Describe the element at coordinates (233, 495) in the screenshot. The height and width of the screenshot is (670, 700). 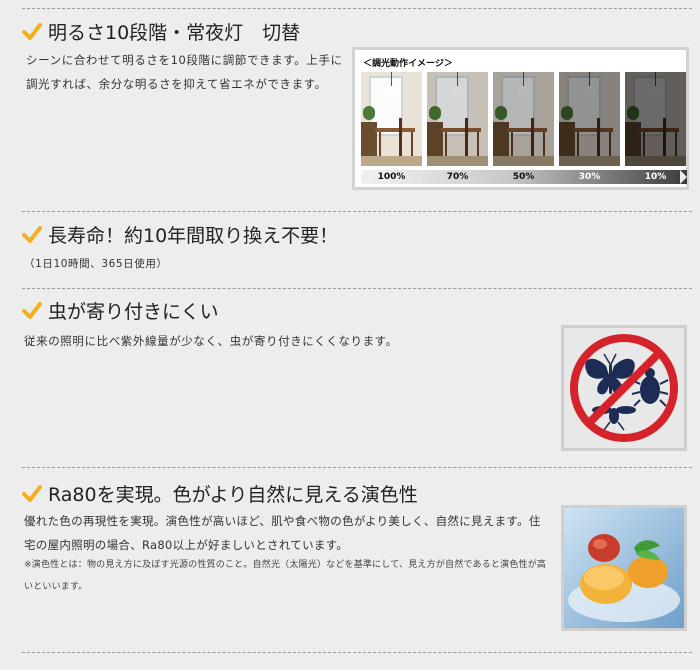
I see `heading-text: Ra80を実現。色がより自然に見える演色性` at that location.